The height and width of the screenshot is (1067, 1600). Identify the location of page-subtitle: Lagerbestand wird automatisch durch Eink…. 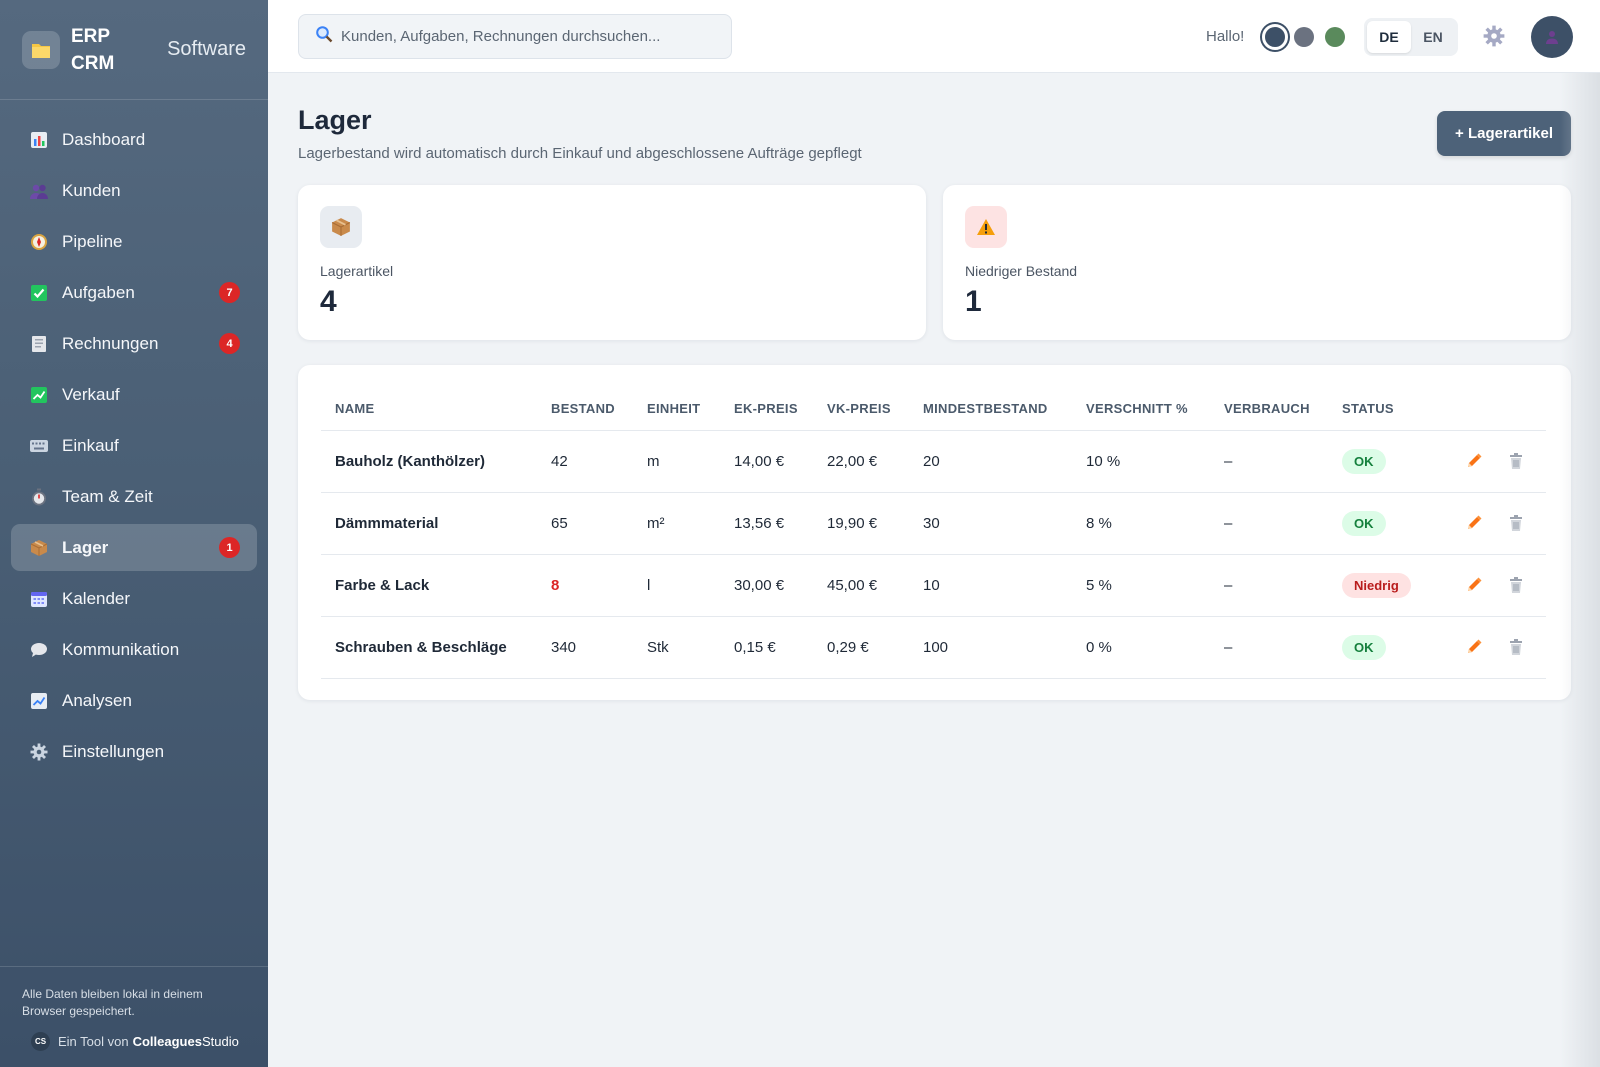
(580, 153).